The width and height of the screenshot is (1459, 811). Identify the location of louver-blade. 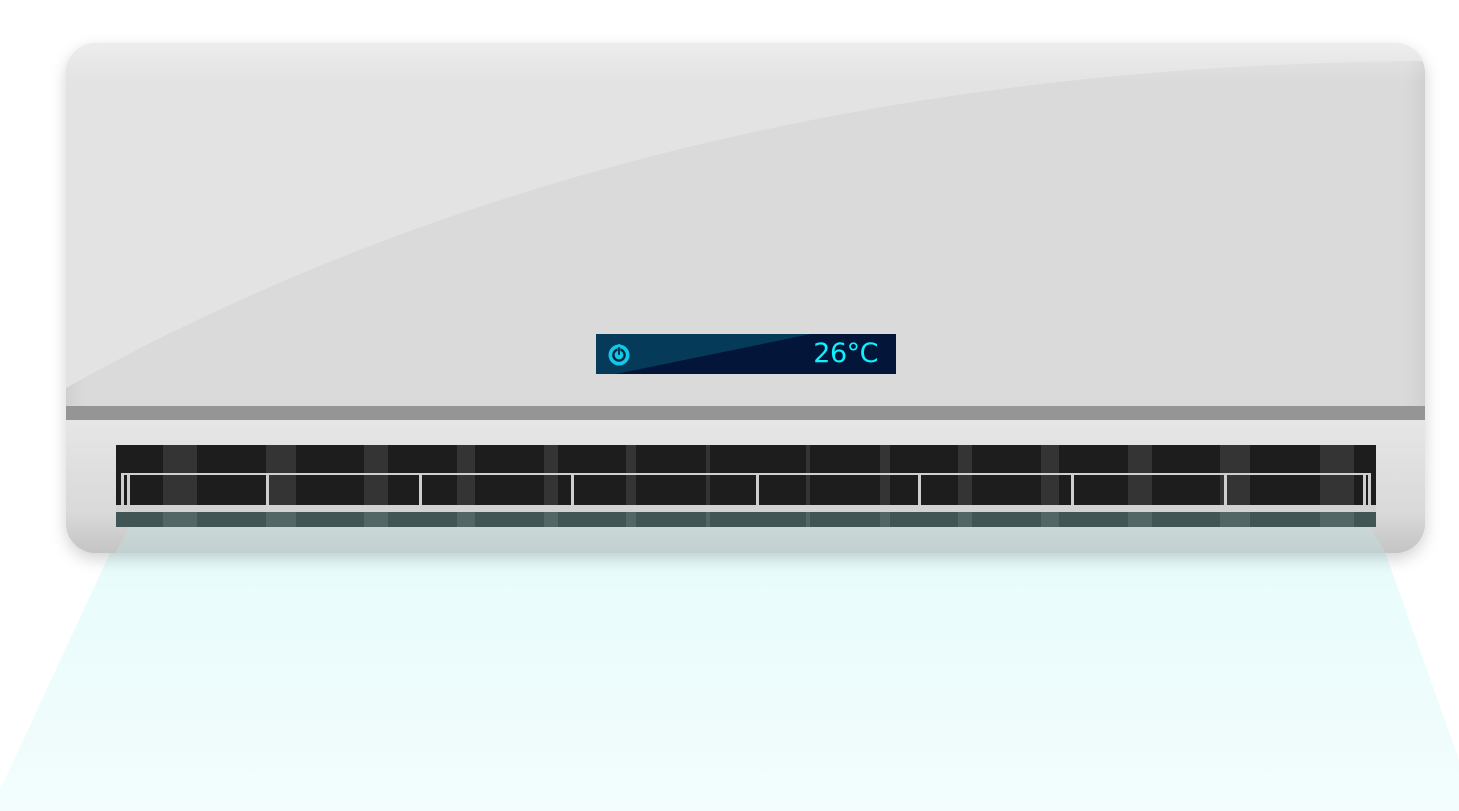
(746, 508).